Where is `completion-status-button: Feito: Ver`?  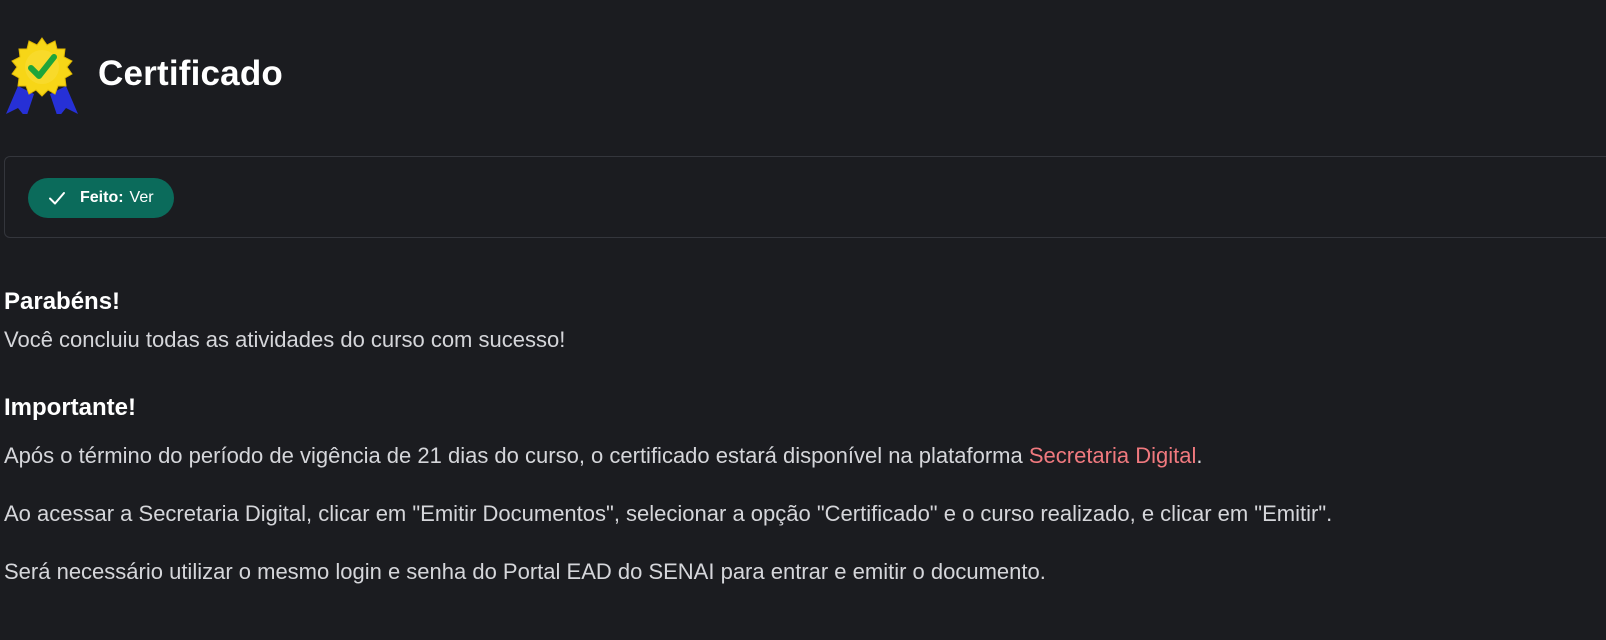 completion-status-button: Feito: Ver is located at coordinates (101, 198).